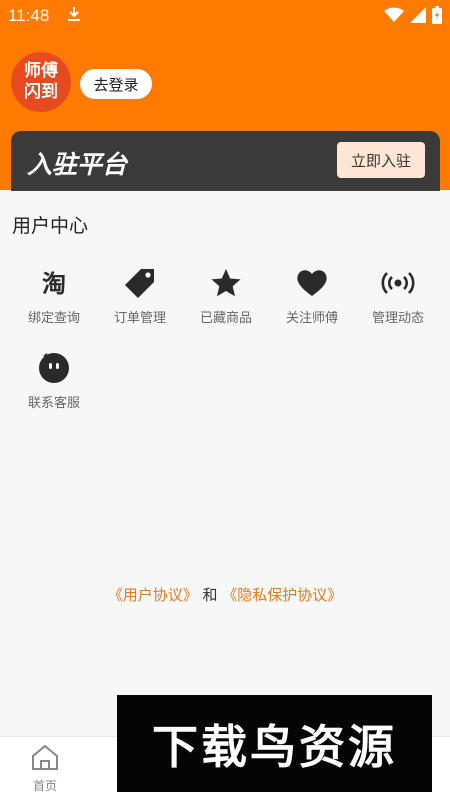 This screenshot has width=450, height=800. What do you see at coordinates (139, 318) in the screenshot?
I see `grid-item-label: 订单管理` at bounding box center [139, 318].